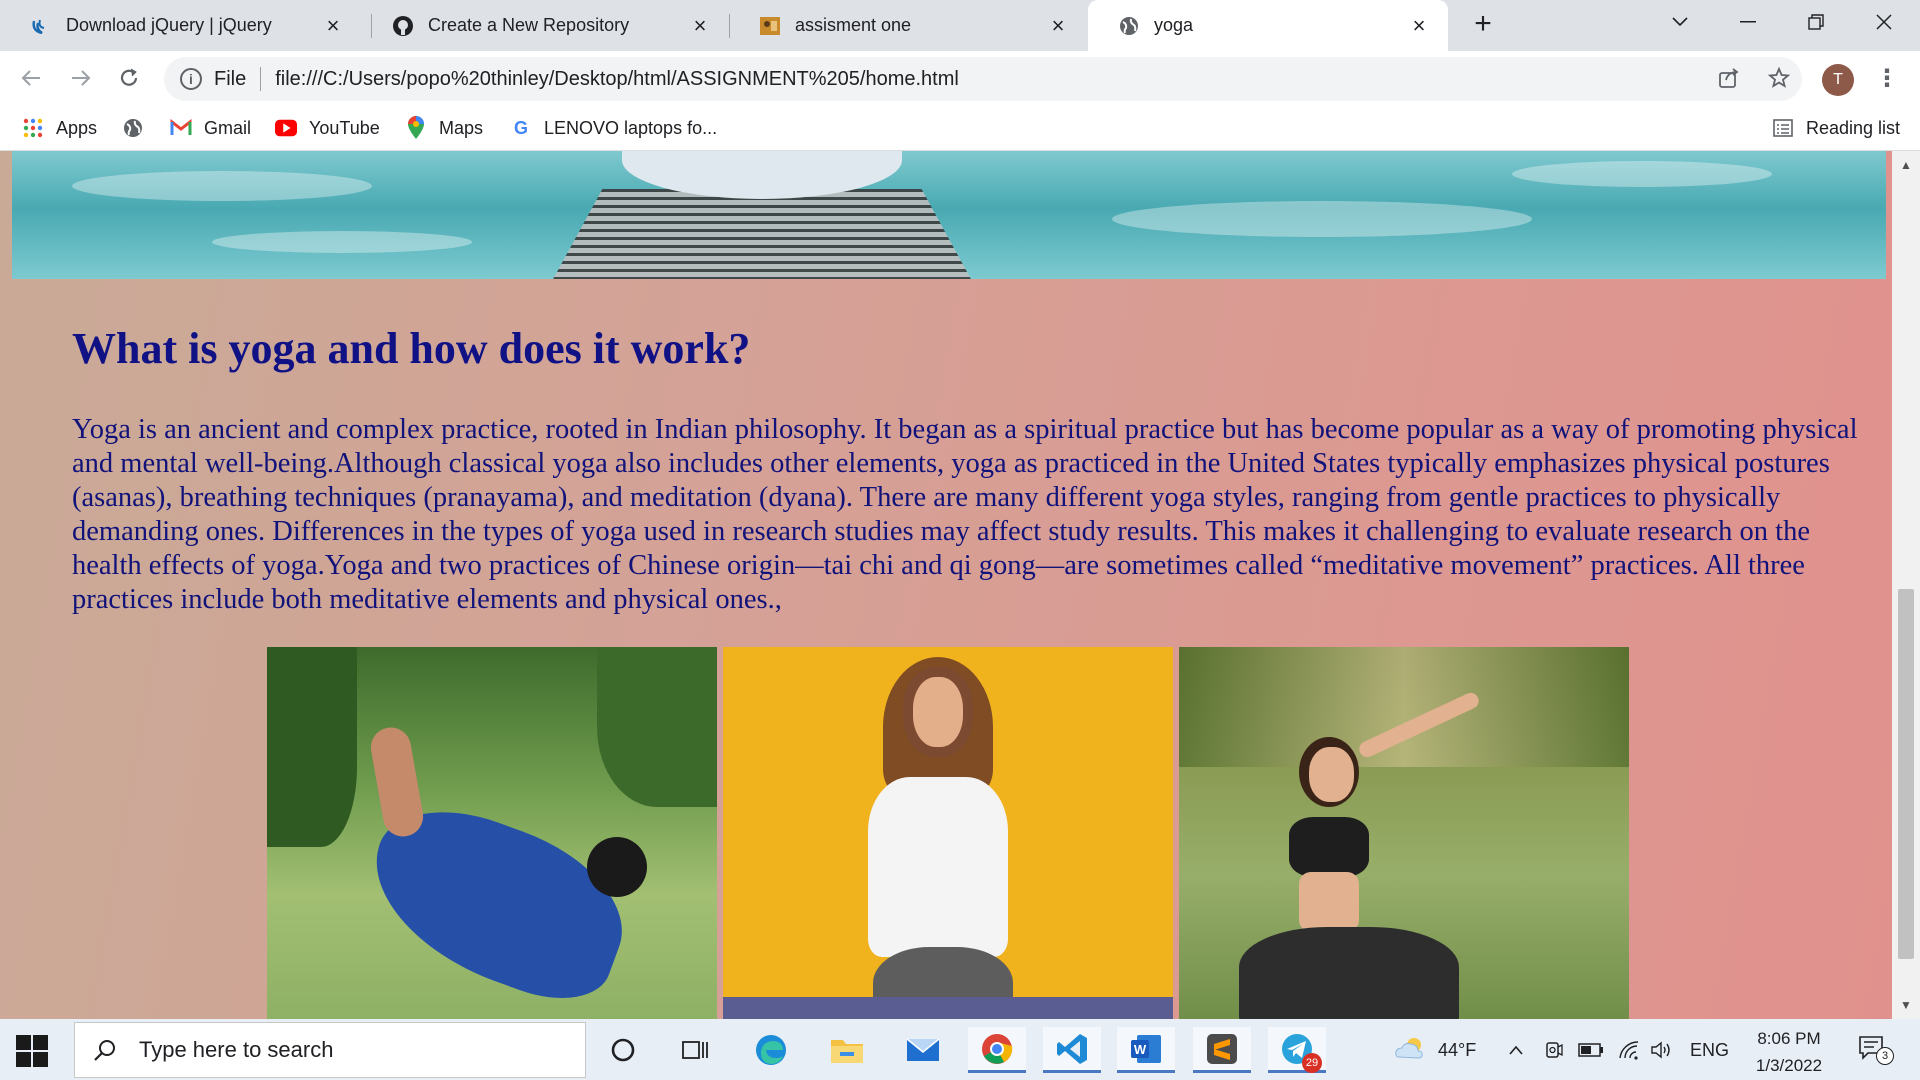 The image size is (1920, 1080). Describe the element at coordinates (230, 78) in the screenshot. I see `file-scheme-label: File` at that location.